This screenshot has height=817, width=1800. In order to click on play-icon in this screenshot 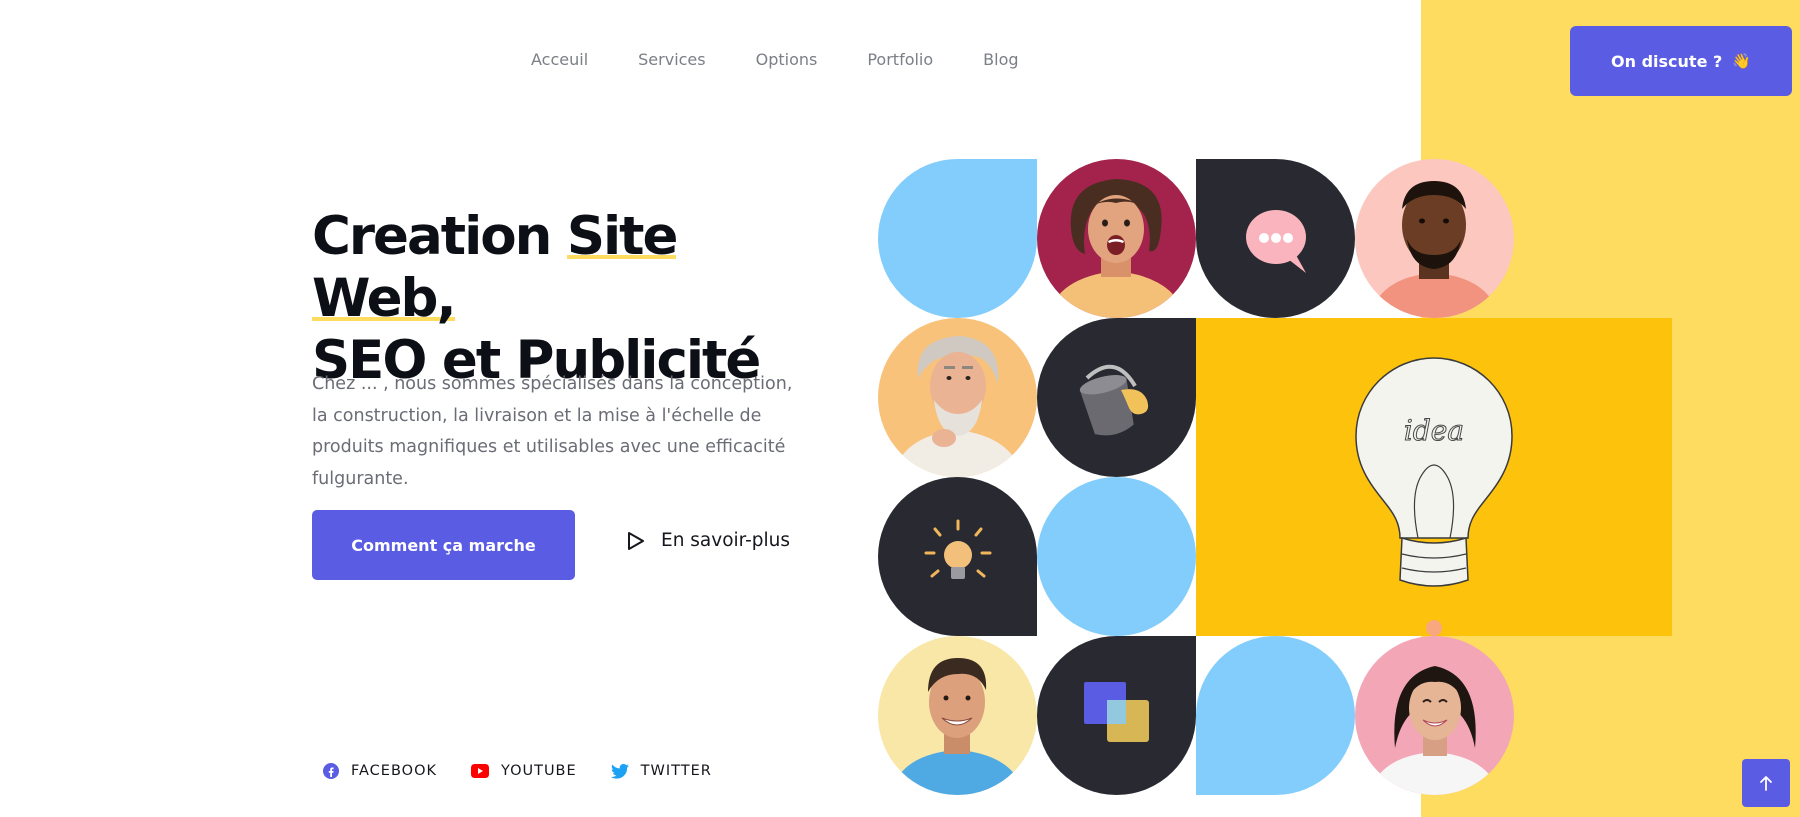, I will do `click(636, 540)`.